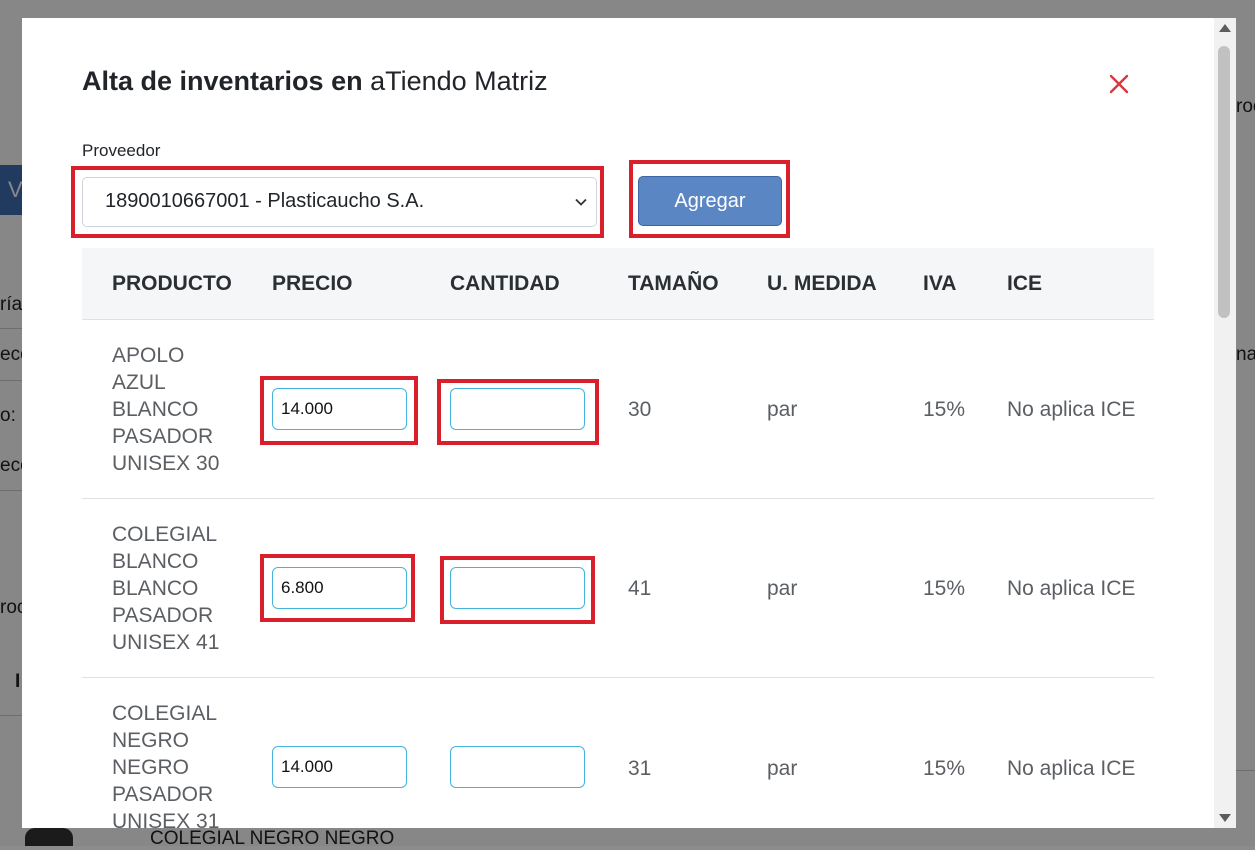  Describe the element at coordinates (339, 767) in the screenshot. I see `price-input` at that location.